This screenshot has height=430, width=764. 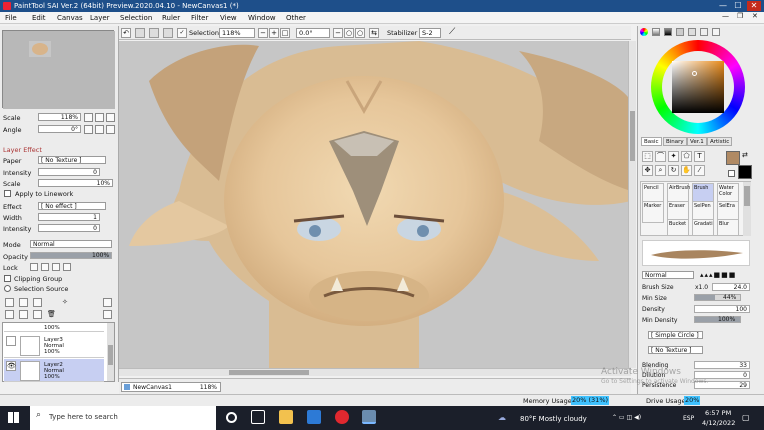 What do you see at coordinates (692, 32) in the screenshot?
I see `swatches-icon` at bounding box center [692, 32].